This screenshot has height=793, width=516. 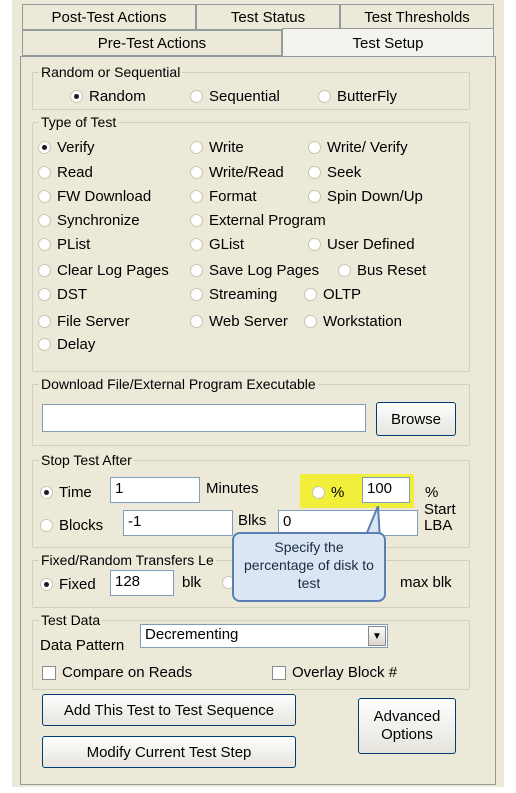 I want to click on button-label: Modify Current Test Step, so click(x=169, y=752).